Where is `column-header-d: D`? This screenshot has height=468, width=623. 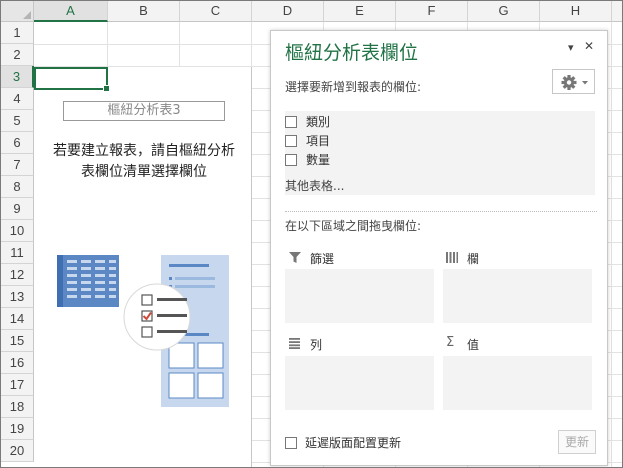
column-header-d: D is located at coordinates (288, 11).